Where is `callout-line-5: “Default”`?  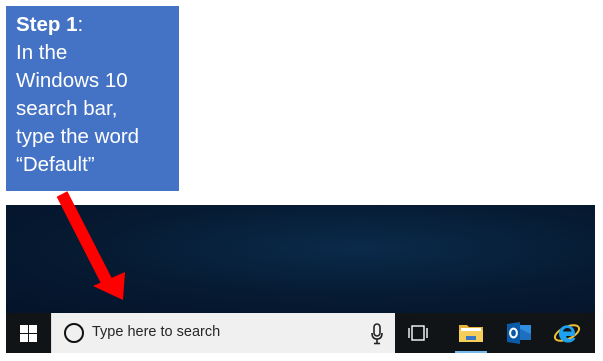 callout-line-5: “Default” is located at coordinates (55, 164).